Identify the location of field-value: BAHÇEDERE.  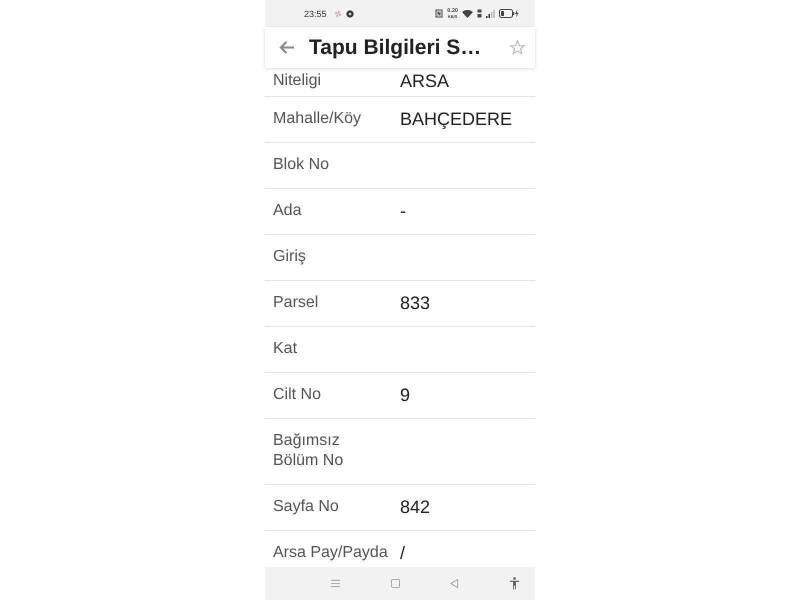
(456, 119).